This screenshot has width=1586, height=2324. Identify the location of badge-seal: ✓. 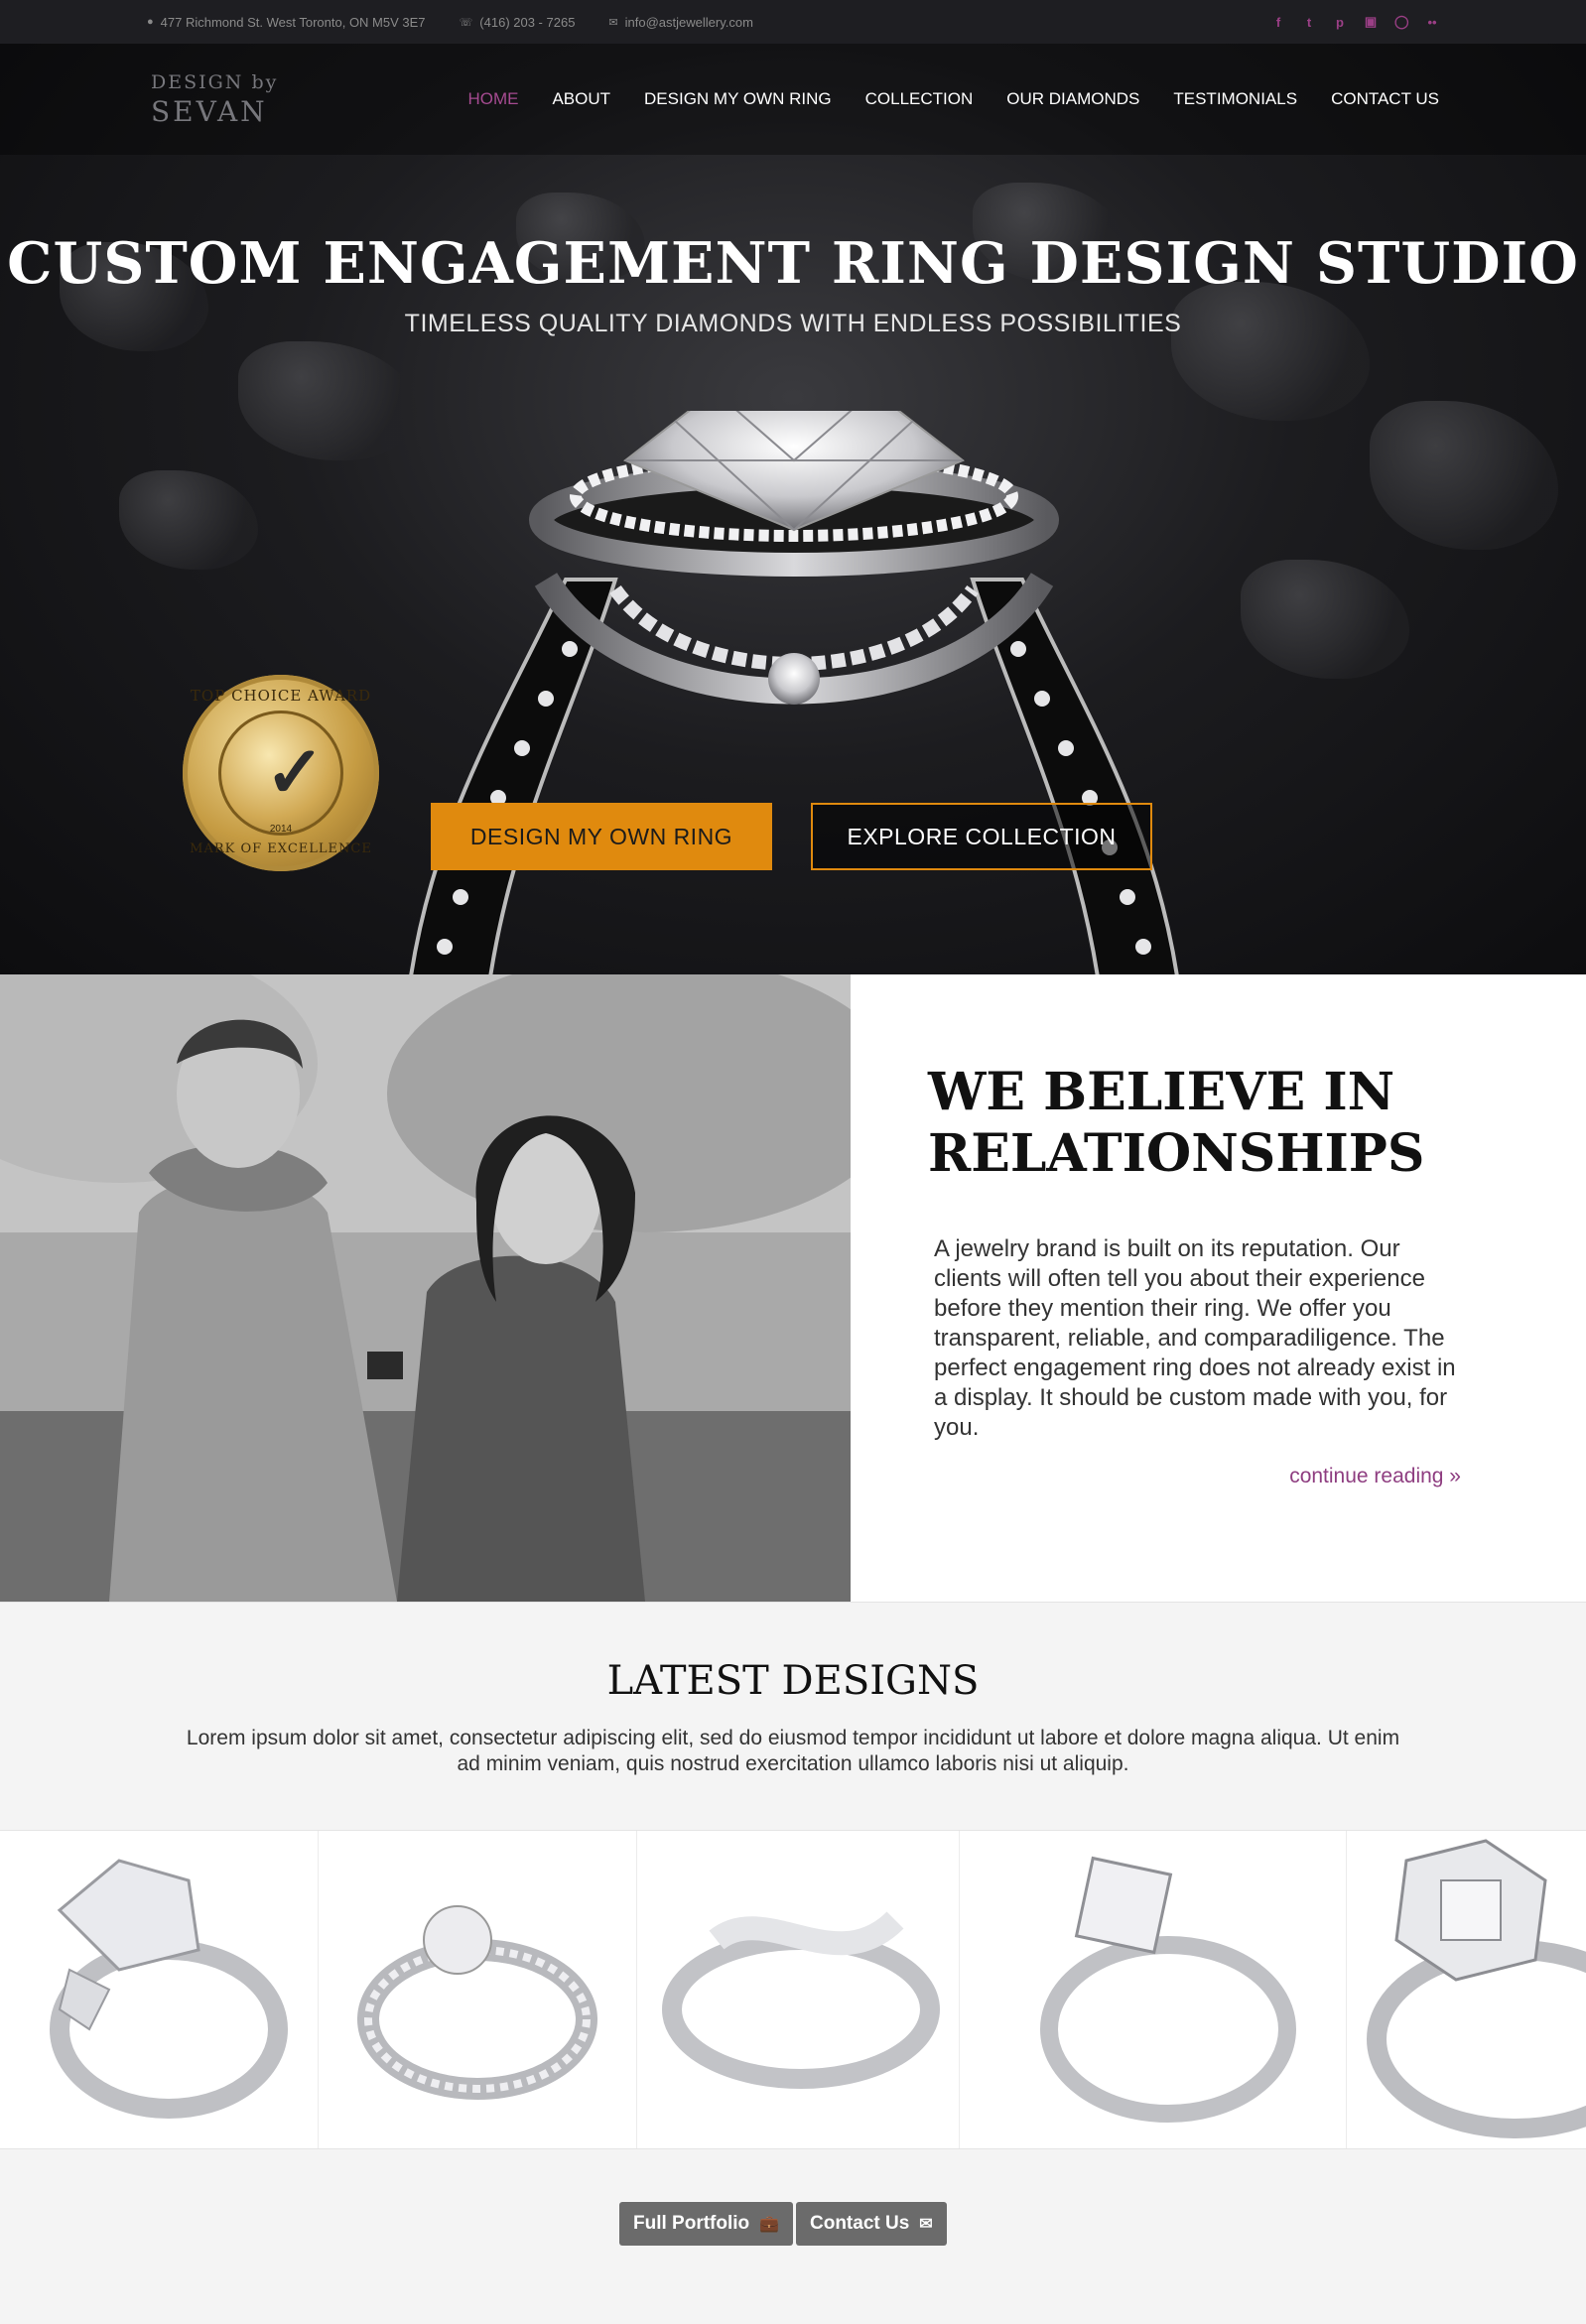
(280, 773).